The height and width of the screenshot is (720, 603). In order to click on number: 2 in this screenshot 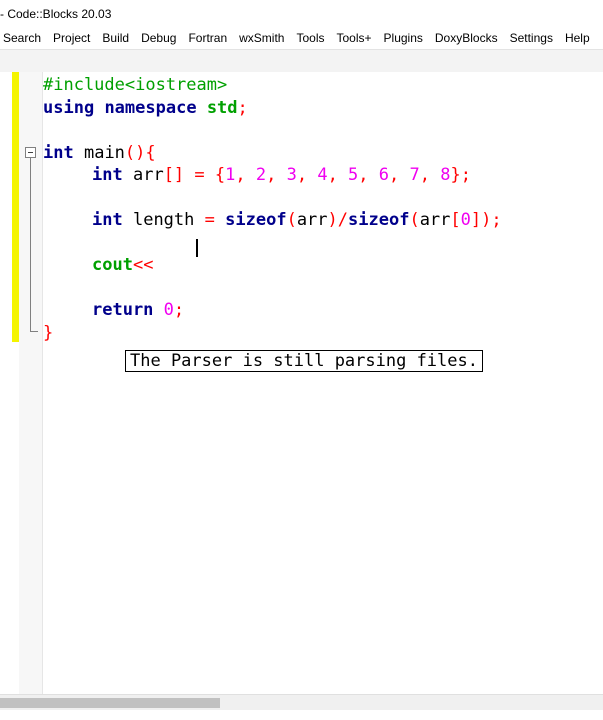, I will do `click(261, 175)`.